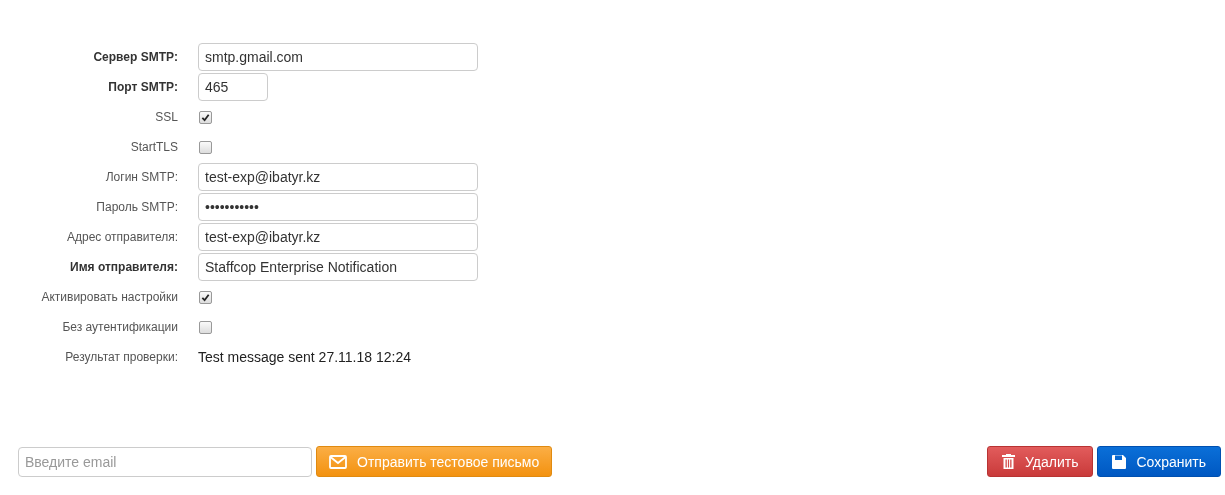 Image resolution: width=1225 pixels, height=495 pixels. Describe the element at coordinates (338, 461) in the screenshot. I see `envelope-icon` at that location.